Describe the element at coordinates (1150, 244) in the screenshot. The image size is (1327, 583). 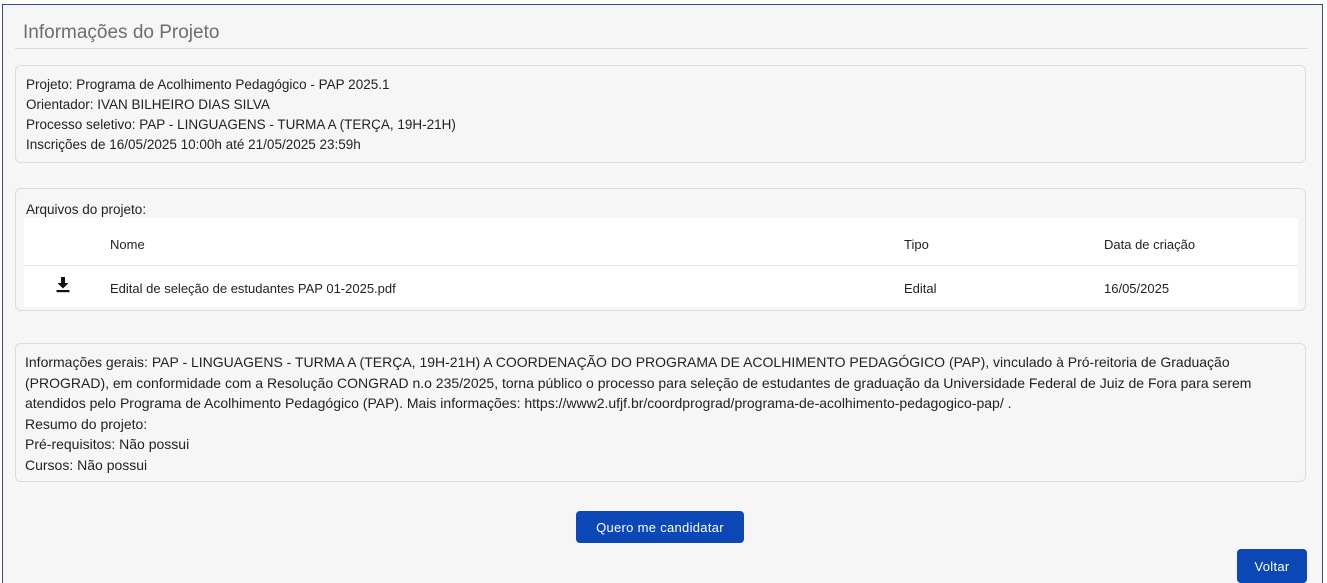
I see `column-header-created: Data de criação` at that location.